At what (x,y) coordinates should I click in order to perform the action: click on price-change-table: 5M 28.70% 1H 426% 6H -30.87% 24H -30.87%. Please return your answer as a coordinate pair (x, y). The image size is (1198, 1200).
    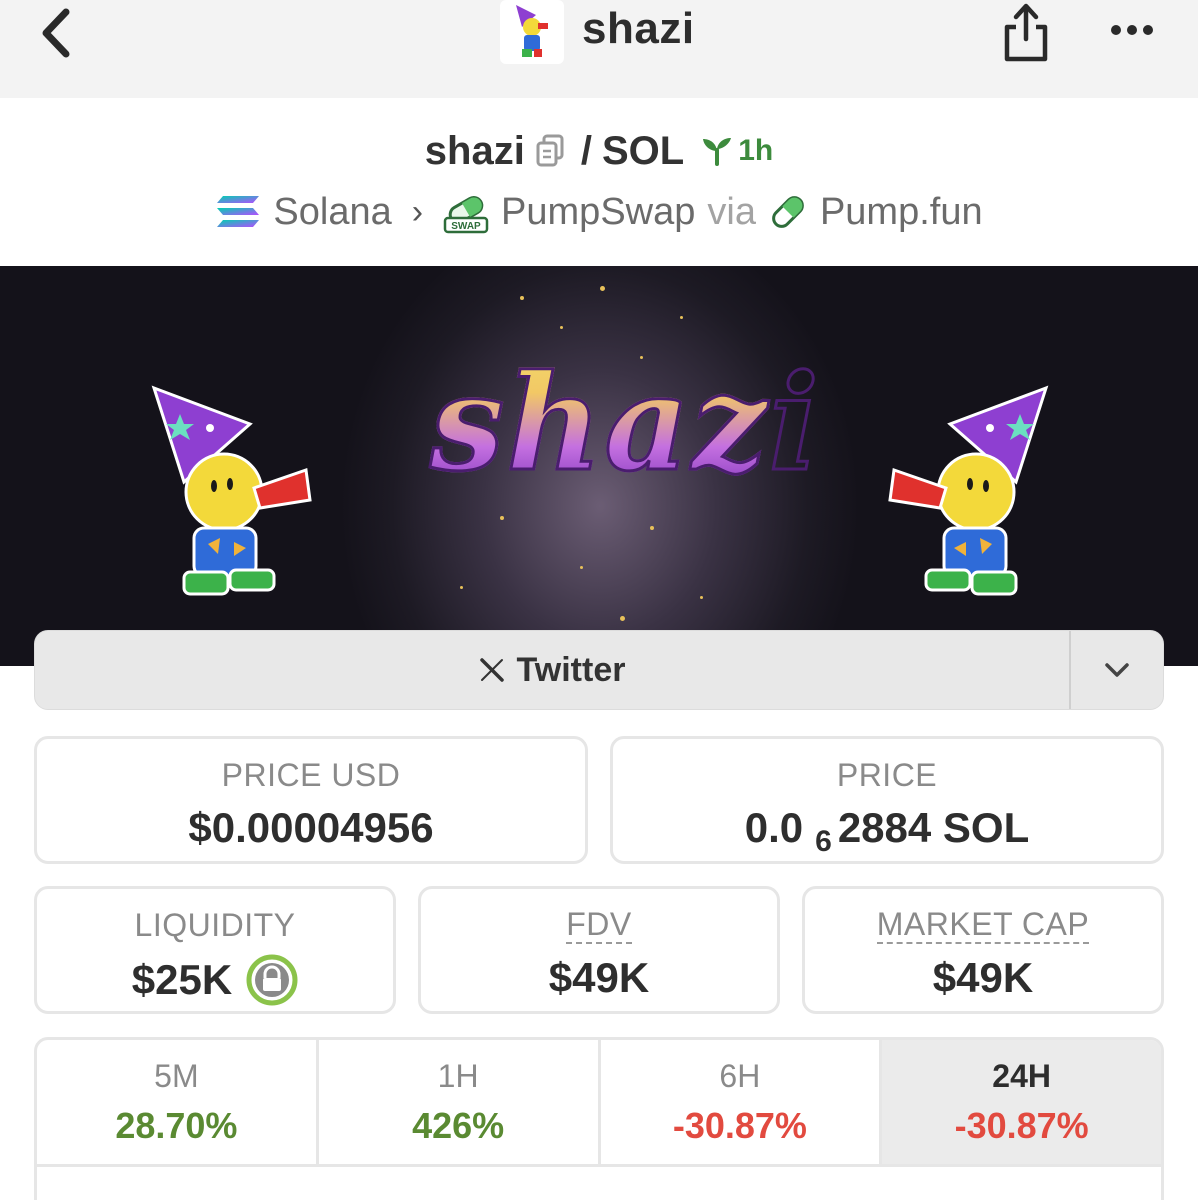
    Looking at the image, I should click on (599, 1118).